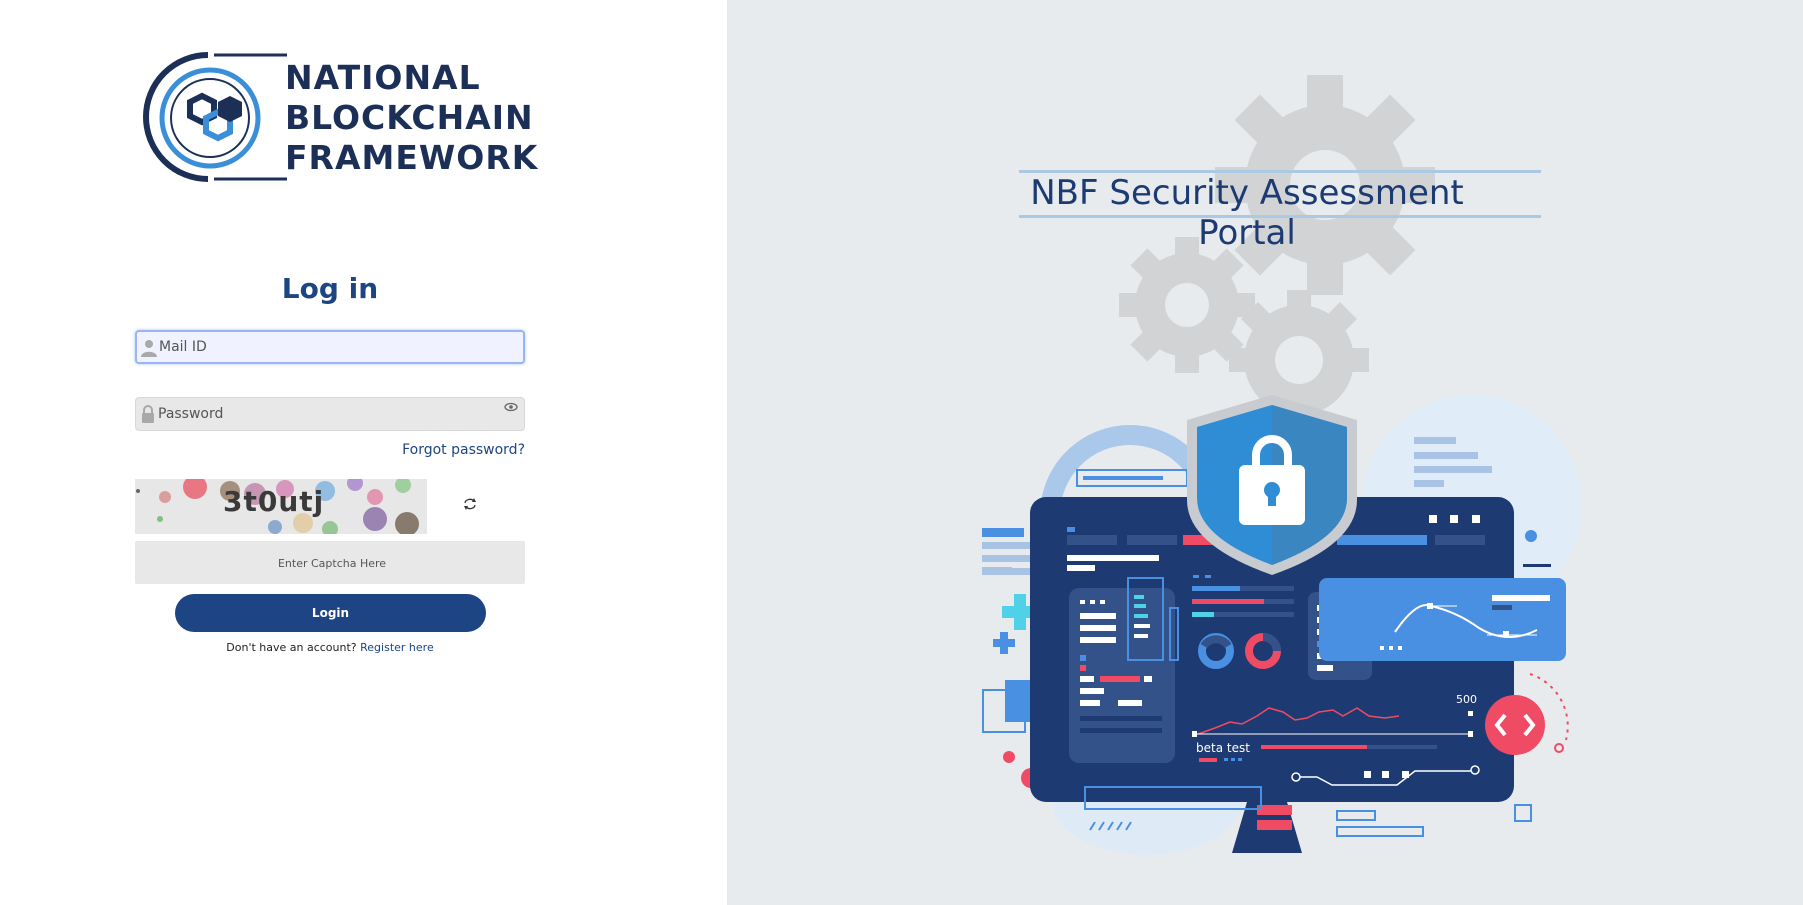 This screenshot has width=1803, height=905. Describe the element at coordinates (148, 414) in the screenshot. I see `lock-icon` at that location.